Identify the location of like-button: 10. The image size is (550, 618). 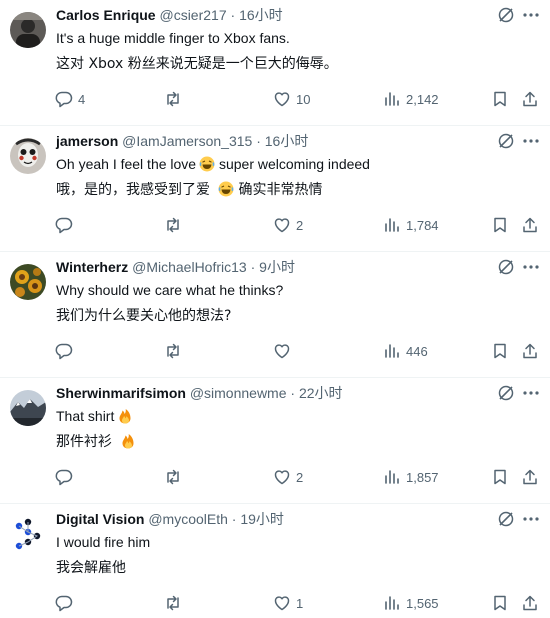
(291, 99).